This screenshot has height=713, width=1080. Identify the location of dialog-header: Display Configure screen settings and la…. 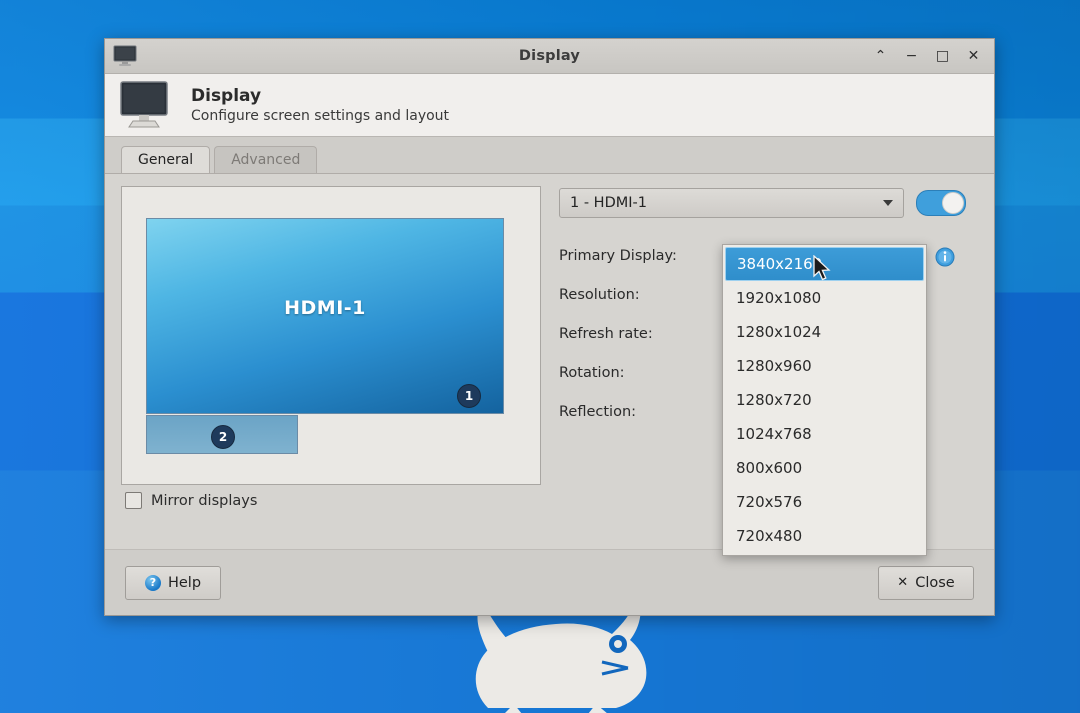
(549, 105).